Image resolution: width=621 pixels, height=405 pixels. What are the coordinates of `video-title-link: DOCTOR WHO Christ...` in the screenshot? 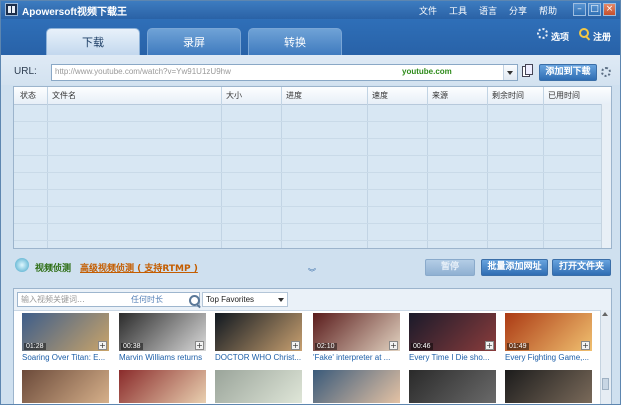 It's located at (261, 357).